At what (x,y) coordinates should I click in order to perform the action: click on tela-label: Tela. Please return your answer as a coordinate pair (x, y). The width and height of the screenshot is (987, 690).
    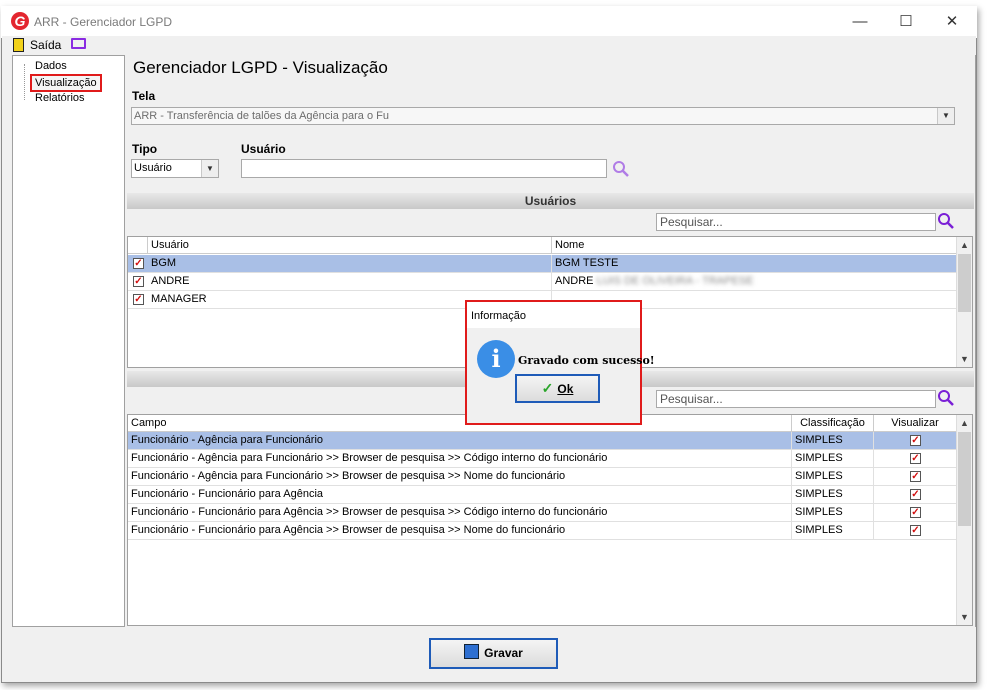
    Looking at the image, I should click on (144, 96).